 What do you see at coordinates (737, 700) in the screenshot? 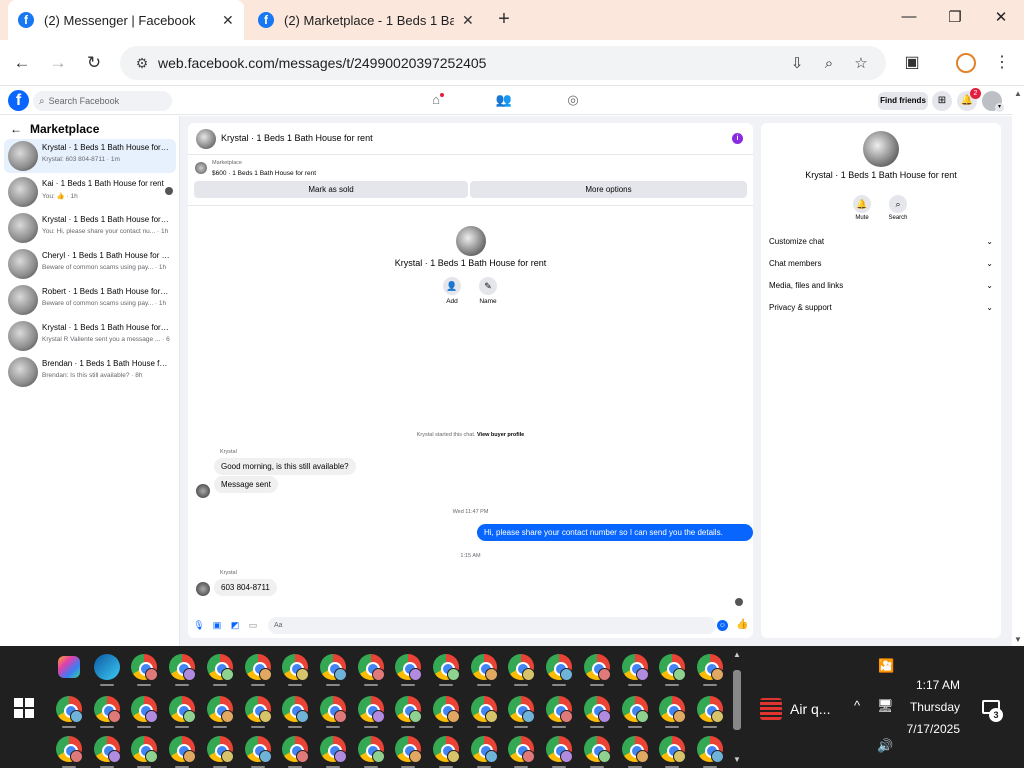
I see `scroll-thumb` at bounding box center [737, 700].